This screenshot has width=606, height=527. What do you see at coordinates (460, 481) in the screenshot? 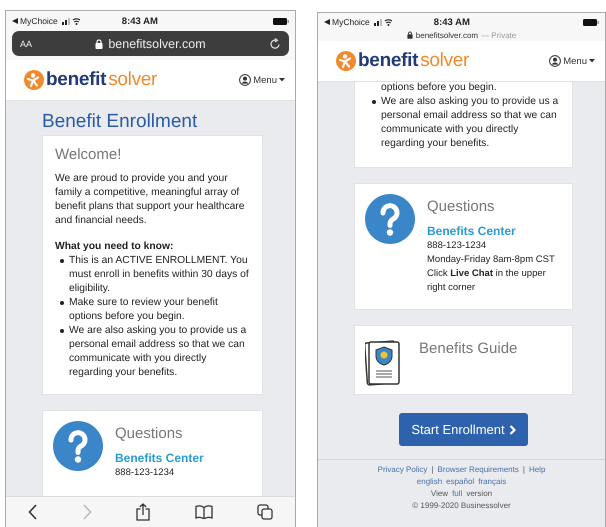
I see `language-link: español` at bounding box center [460, 481].